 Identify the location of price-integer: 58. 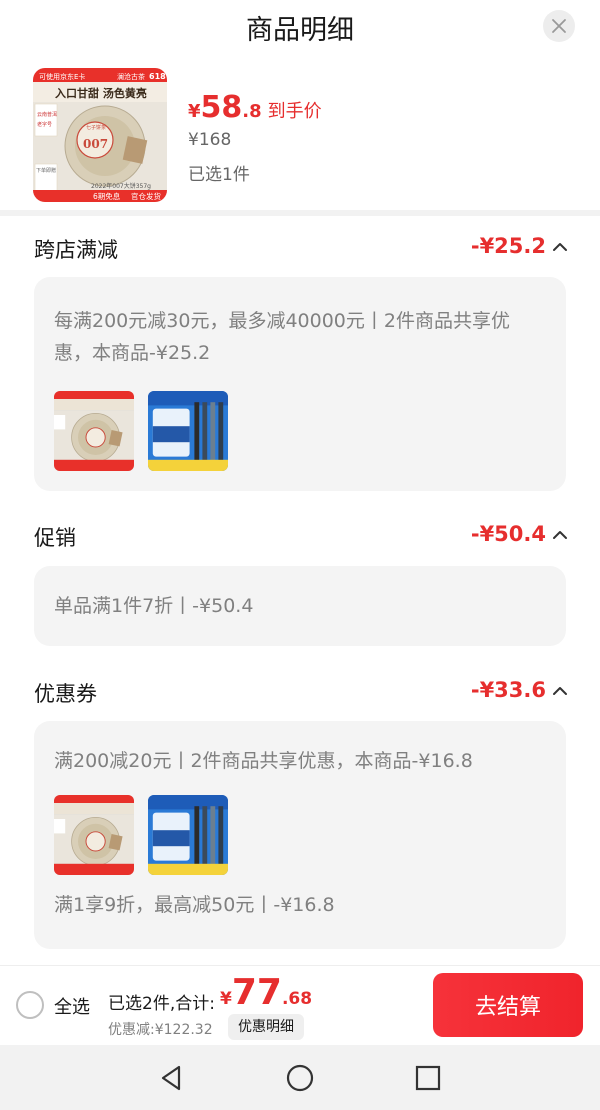
(221, 107).